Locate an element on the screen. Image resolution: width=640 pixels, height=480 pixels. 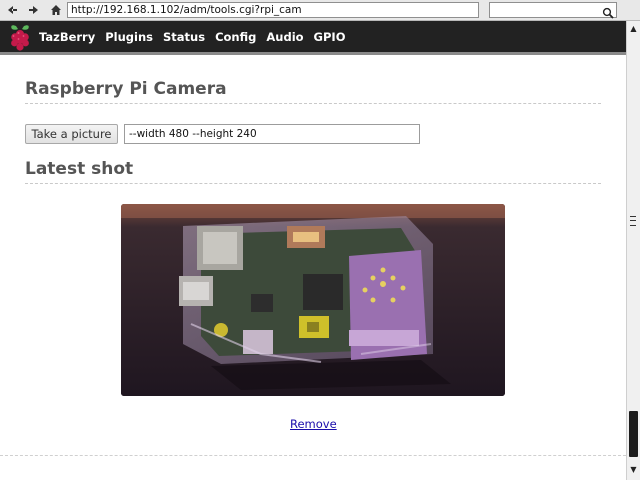
home-icon is located at coordinates (56, 10).